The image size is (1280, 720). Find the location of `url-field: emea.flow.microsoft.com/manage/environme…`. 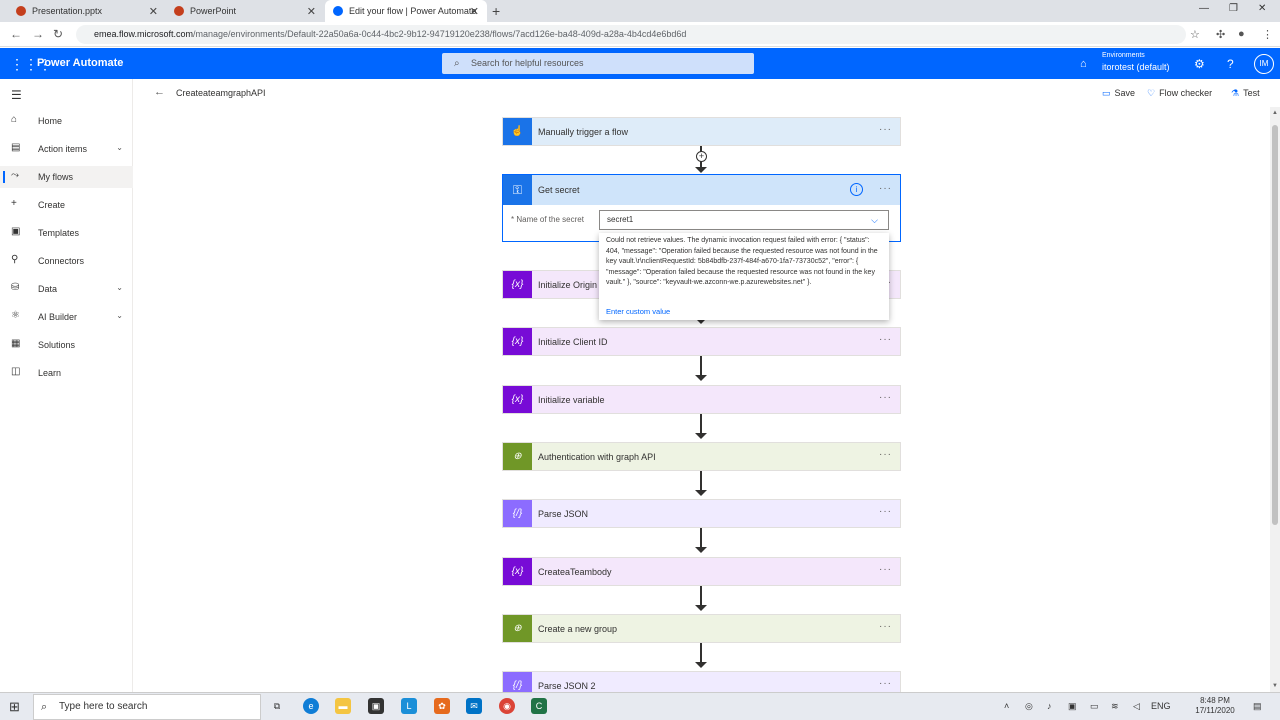

url-field: emea.flow.microsoft.com/manage/environme… is located at coordinates (631, 34).